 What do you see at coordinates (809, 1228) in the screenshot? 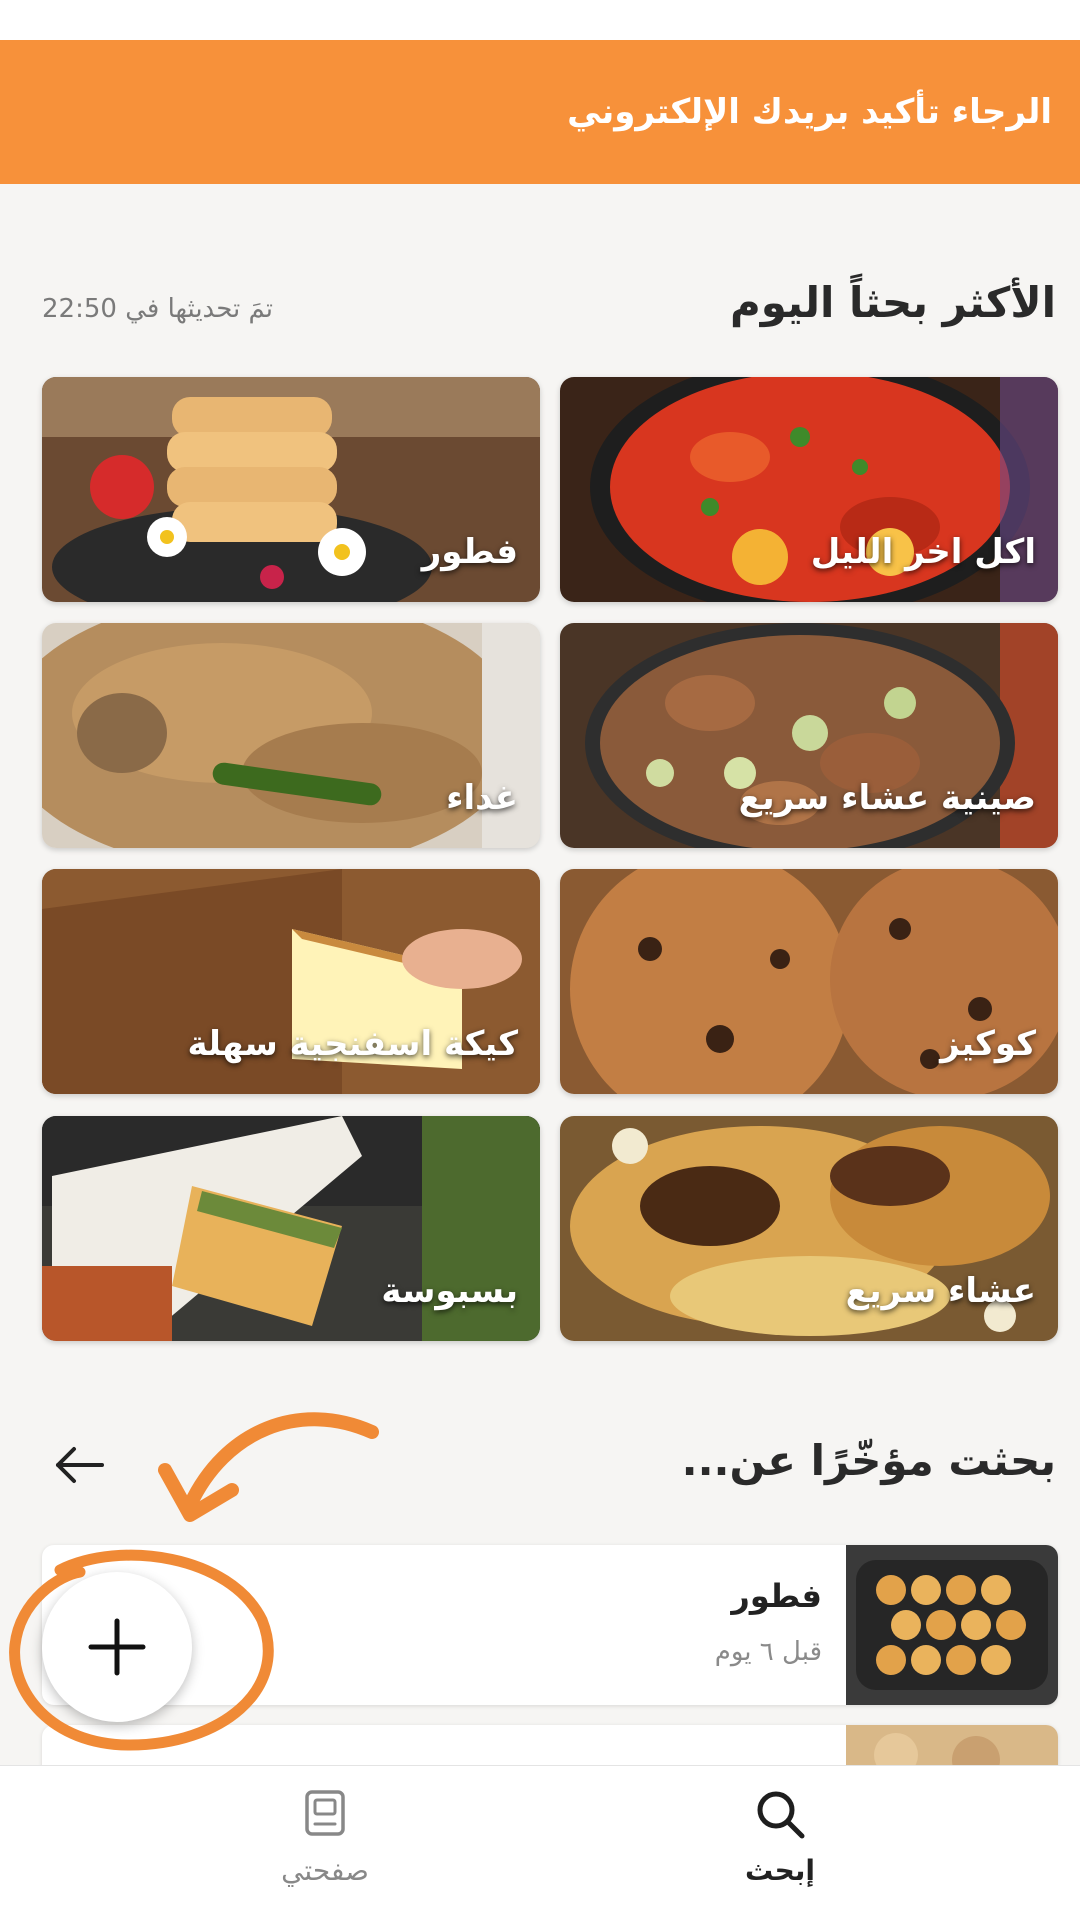
I see `trending-tile: عشاء سريع` at bounding box center [809, 1228].